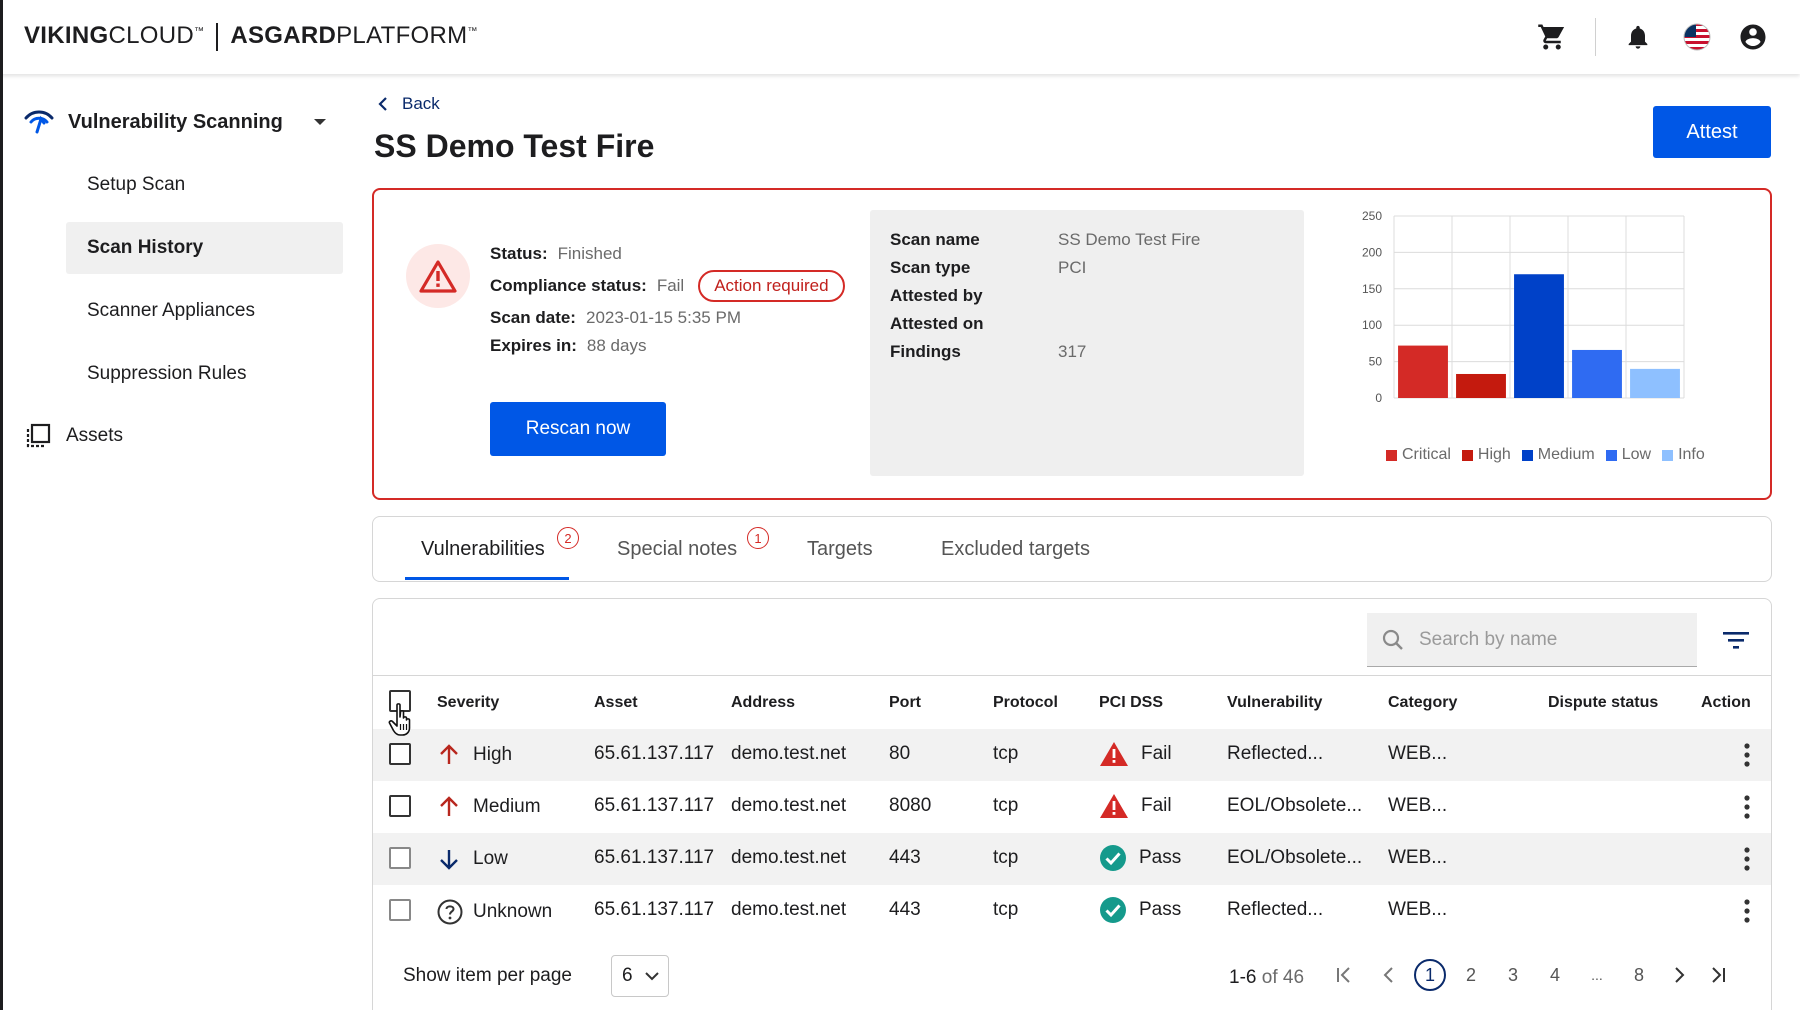 This screenshot has height=1010, width=1800. I want to click on prev-page-icon, so click(1388, 975).